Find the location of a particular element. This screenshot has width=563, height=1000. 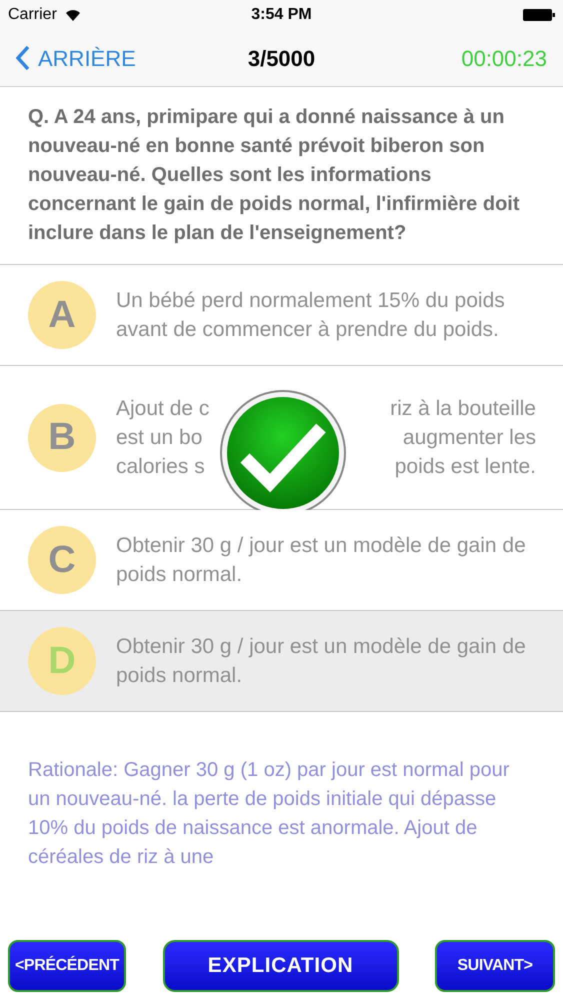

clock: 3:54 PM is located at coordinates (281, 15).